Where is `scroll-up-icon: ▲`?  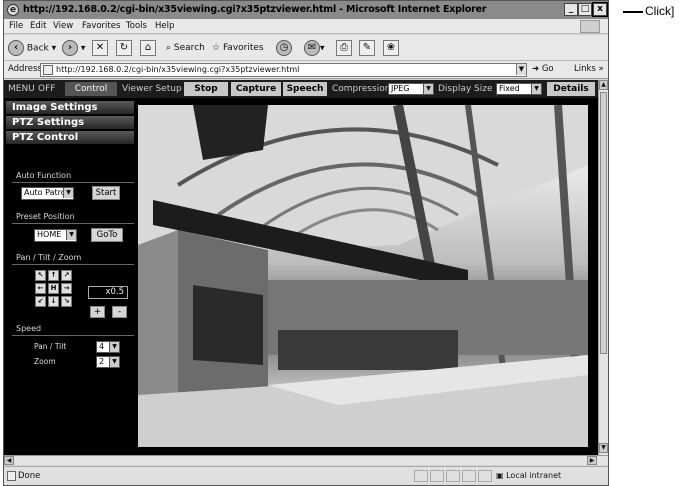 scroll-up-icon: ▲ is located at coordinates (603, 85).